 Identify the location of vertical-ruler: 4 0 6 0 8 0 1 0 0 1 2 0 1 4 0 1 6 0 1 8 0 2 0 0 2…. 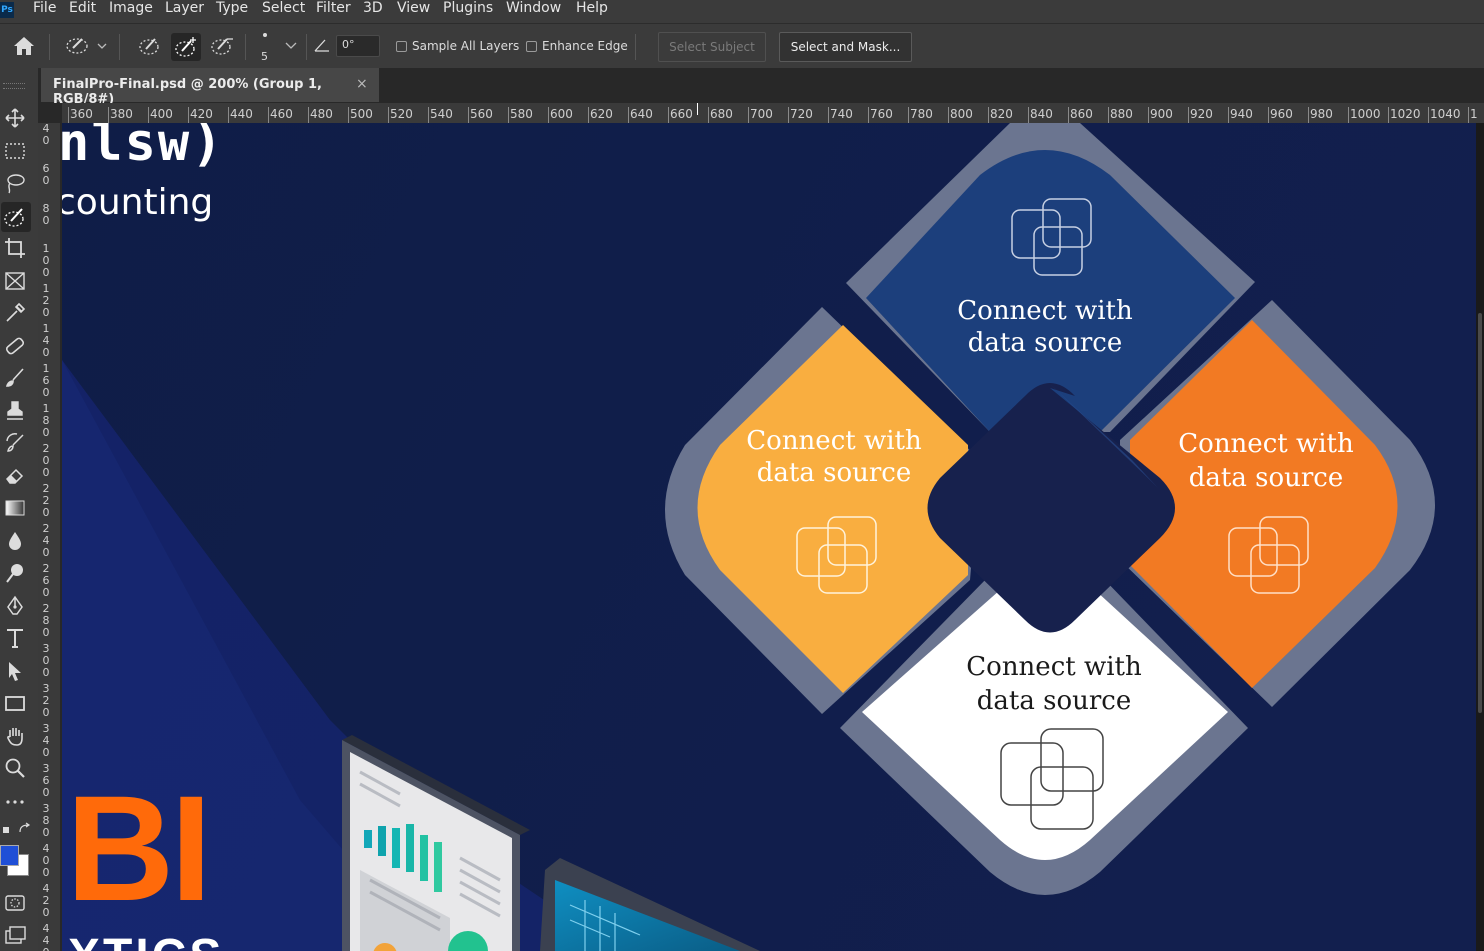
(49, 537).